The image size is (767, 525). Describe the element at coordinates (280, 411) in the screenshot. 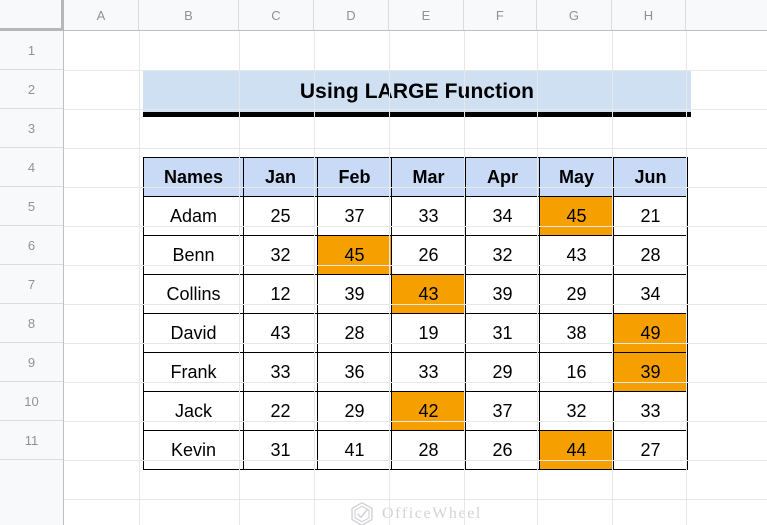

I see `cell-value: 22` at that location.